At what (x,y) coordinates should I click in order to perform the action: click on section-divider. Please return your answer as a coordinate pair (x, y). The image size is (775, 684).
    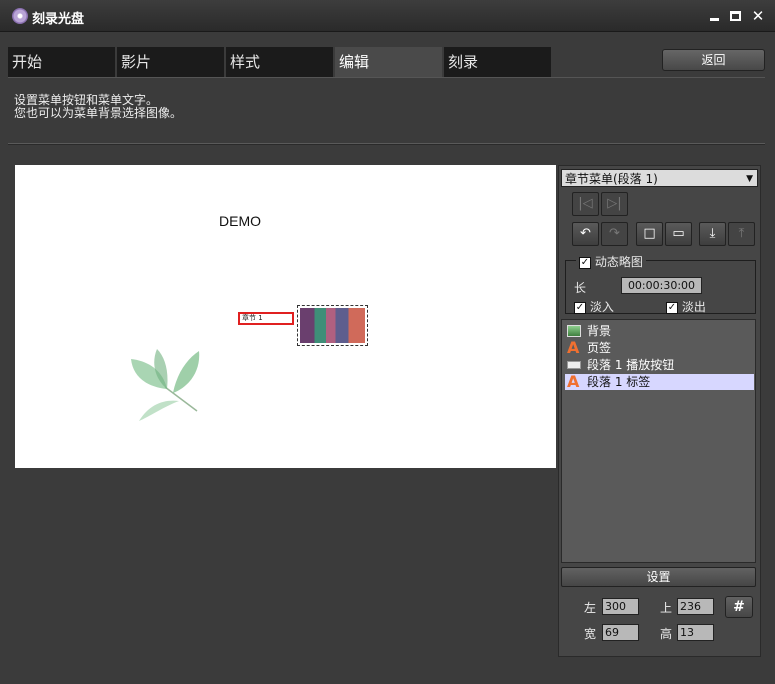
    Looking at the image, I should click on (386, 144).